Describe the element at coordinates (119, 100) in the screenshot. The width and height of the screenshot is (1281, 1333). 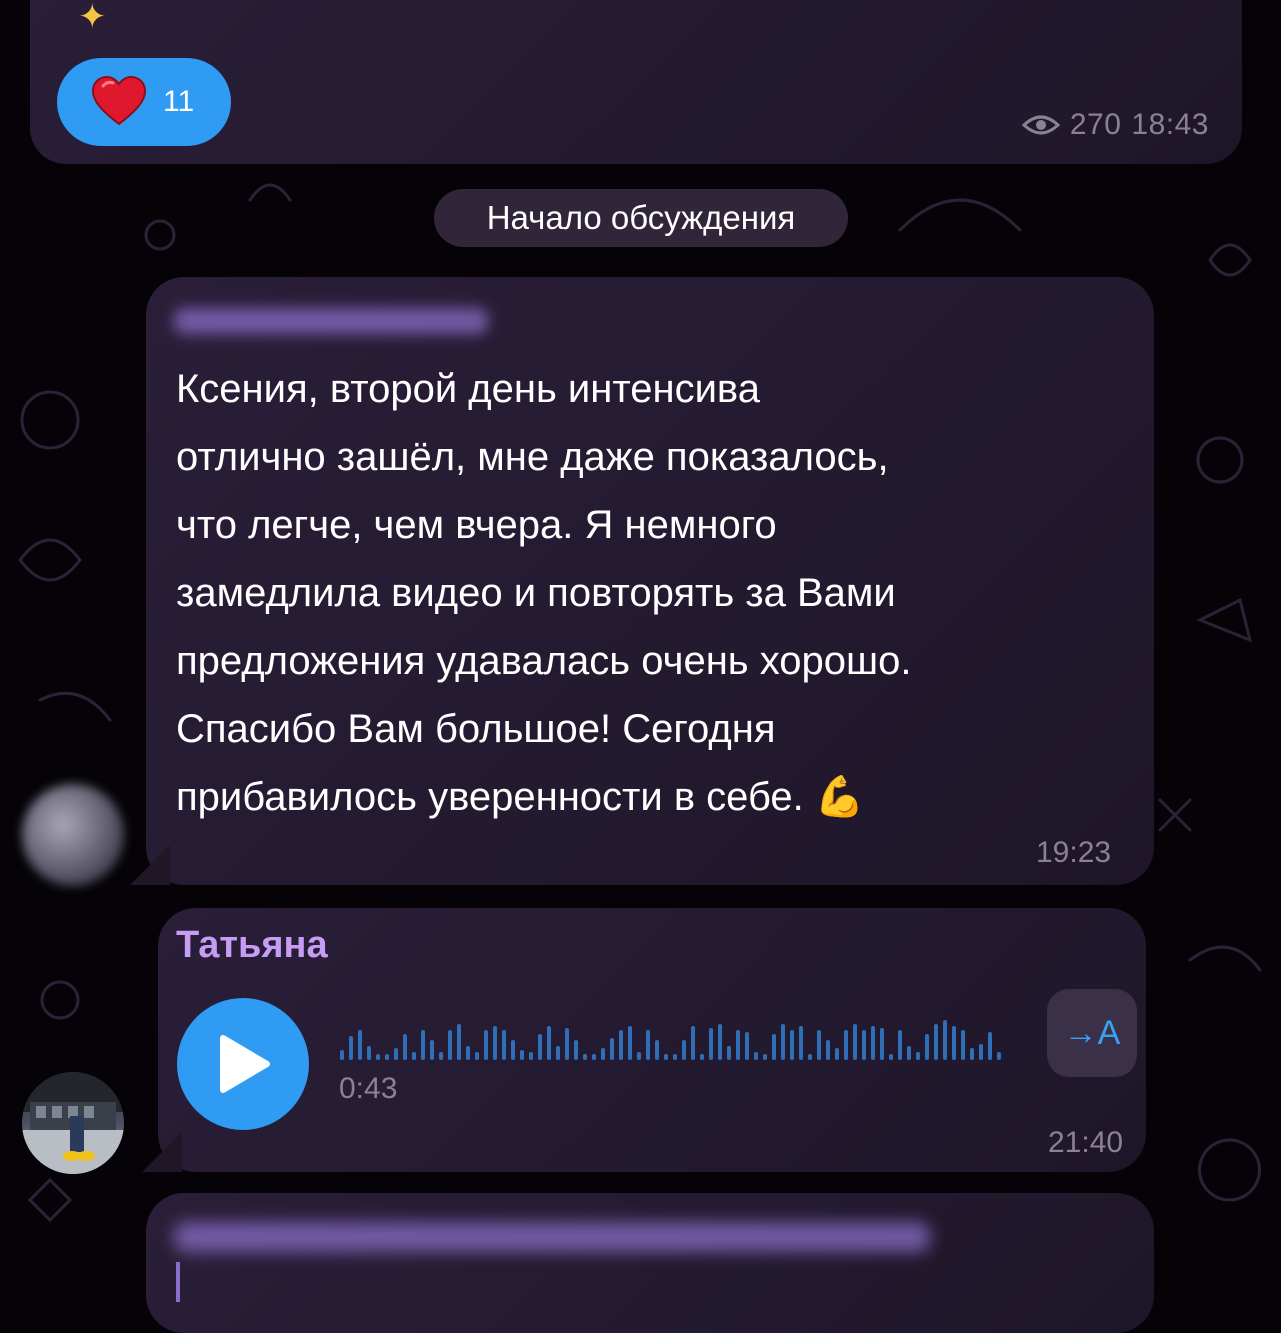
I see `heart-icon` at that location.